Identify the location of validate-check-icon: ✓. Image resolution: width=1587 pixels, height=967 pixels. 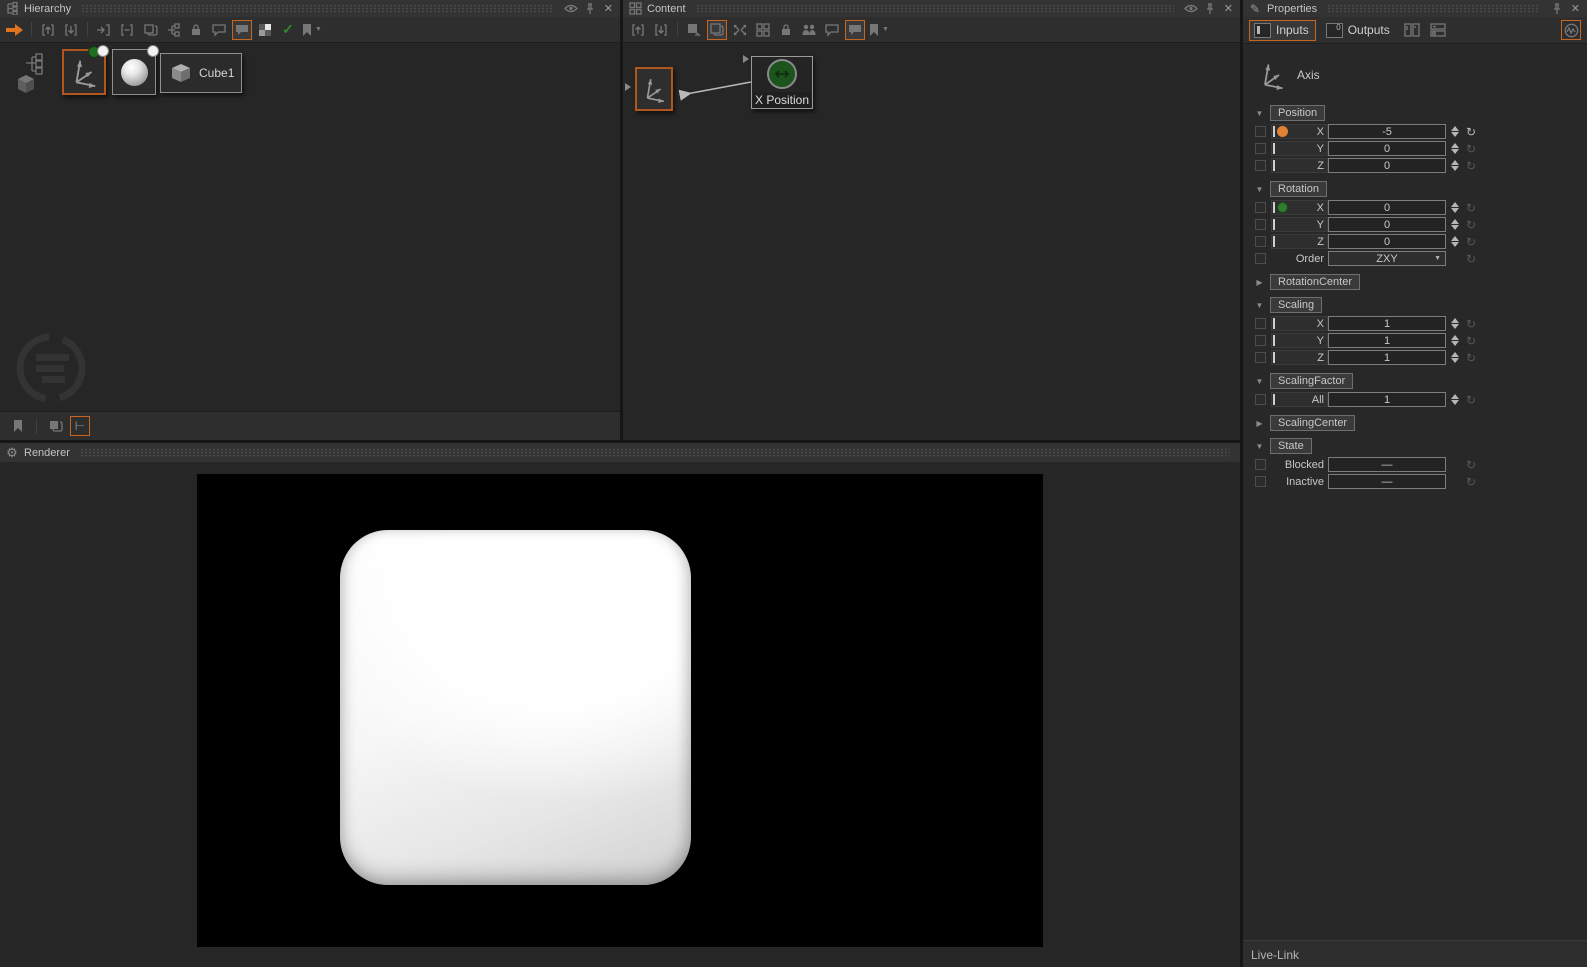
(288, 30).